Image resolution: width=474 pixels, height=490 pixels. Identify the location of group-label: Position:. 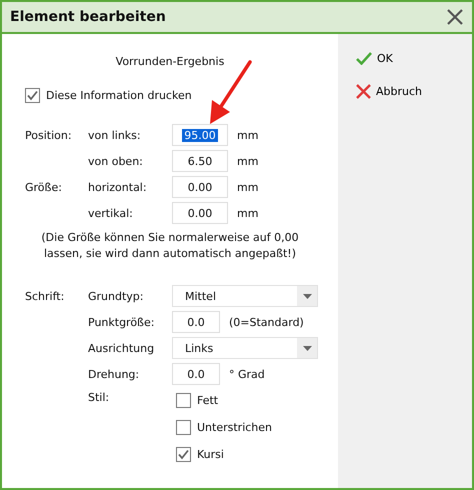
(48, 135).